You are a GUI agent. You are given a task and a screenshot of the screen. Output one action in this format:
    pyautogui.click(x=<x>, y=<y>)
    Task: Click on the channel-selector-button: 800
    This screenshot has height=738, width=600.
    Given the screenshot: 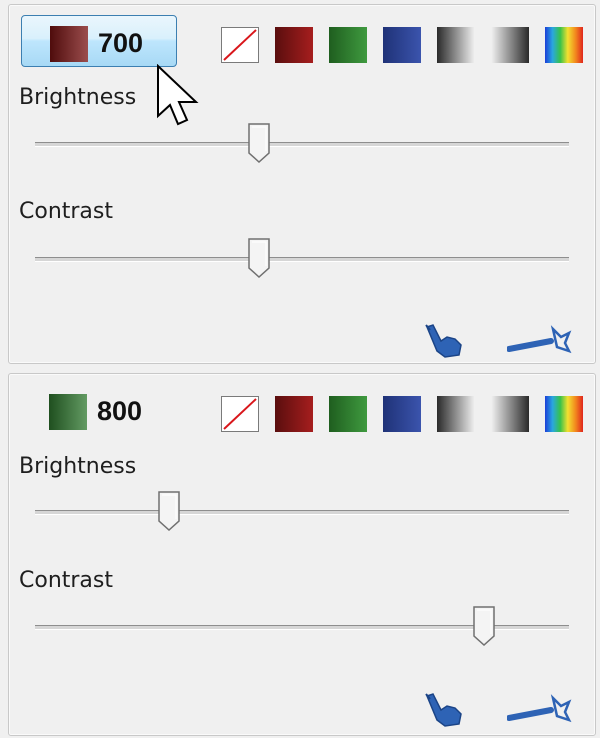 What is the action you would take?
    pyautogui.click(x=99, y=410)
    